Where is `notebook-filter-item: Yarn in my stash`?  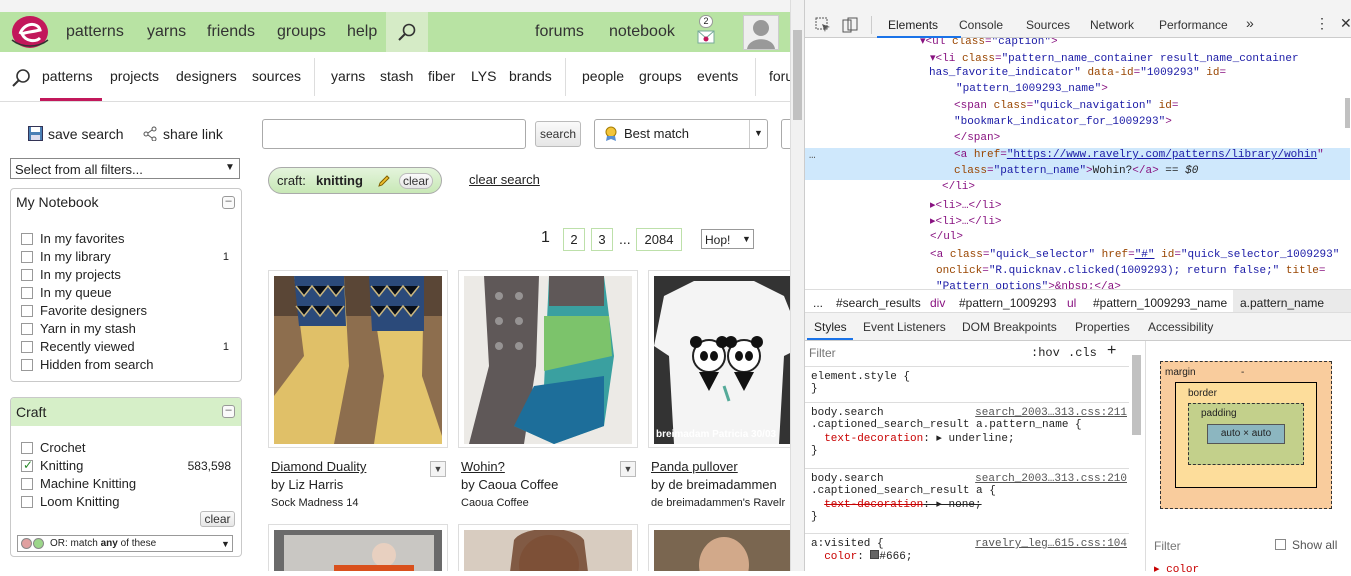
notebook-filter-item: Yarn in my stash is located at coordinates (126, 330).